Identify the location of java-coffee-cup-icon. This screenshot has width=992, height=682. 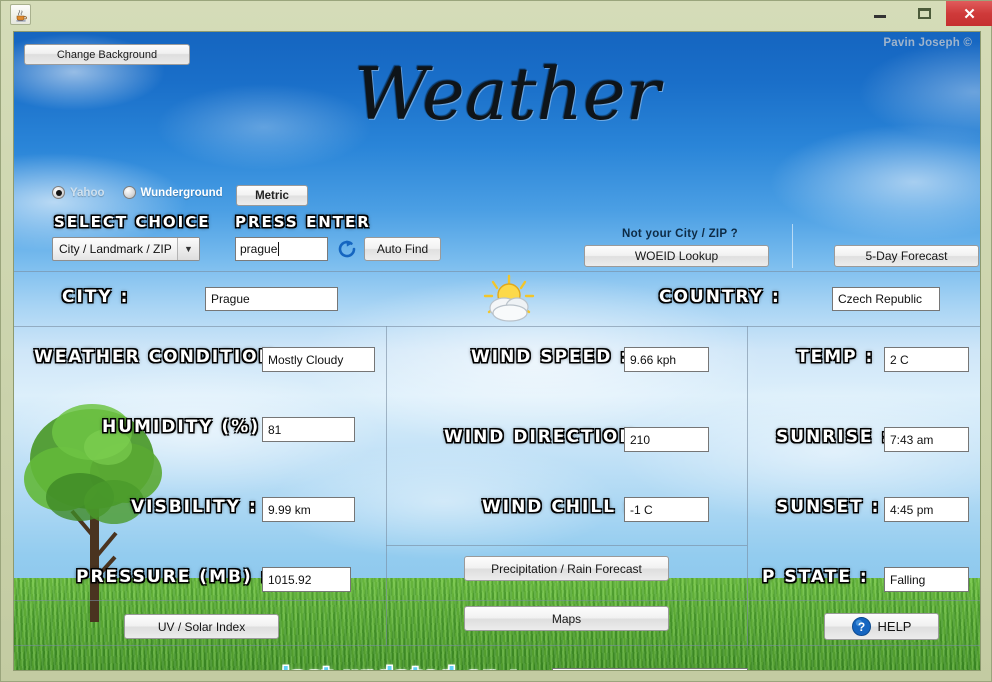
(20, 14).